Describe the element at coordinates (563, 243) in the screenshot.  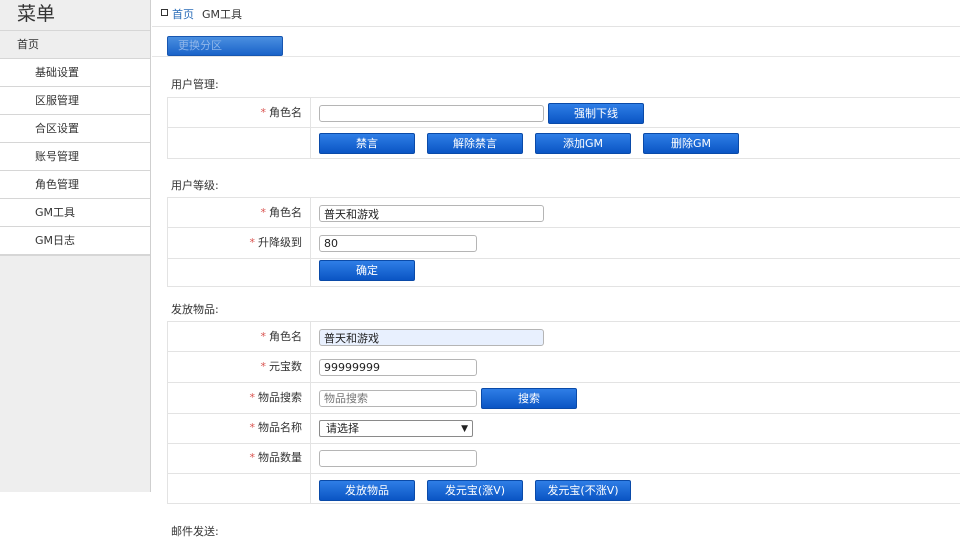
I see `form-row-level: * 升降级到` at that location.